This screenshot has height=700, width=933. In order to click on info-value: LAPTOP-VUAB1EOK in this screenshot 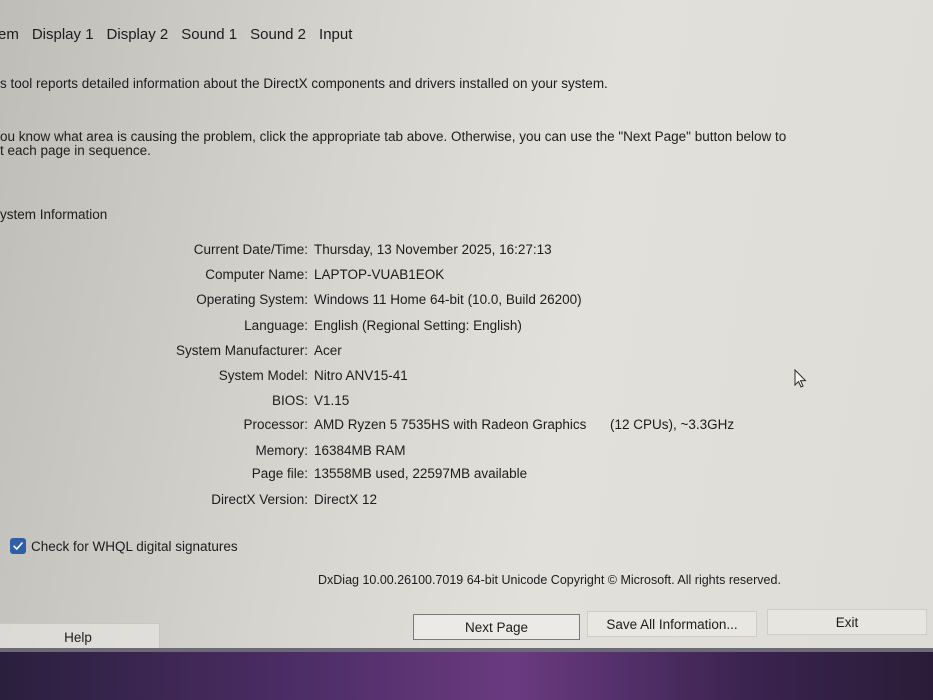, I will do `click(379, 274)`.